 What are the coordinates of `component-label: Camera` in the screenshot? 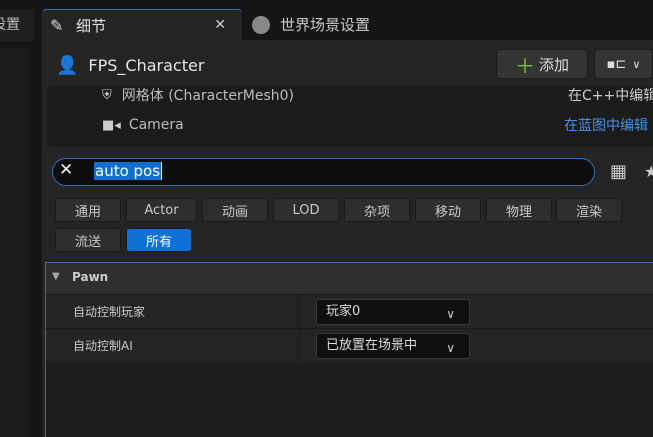 It's located at (156, 125).